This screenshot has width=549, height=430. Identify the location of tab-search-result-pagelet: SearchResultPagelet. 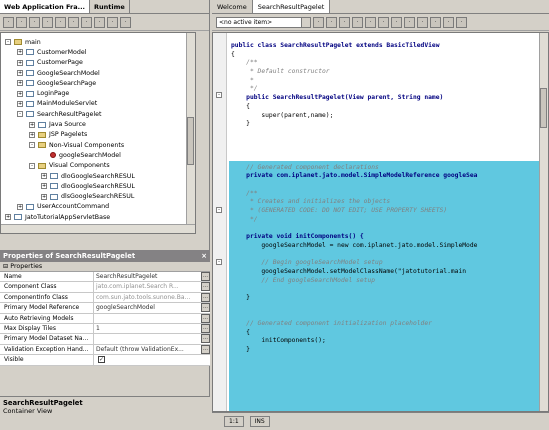
(291, 6).